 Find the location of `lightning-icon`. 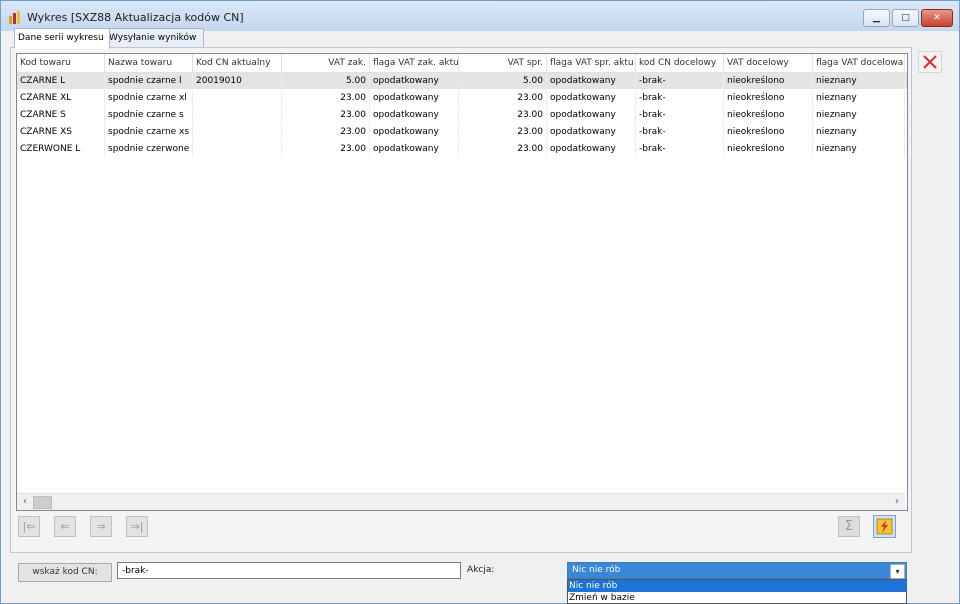

lightning-icon is located at coordinates (884, 526).